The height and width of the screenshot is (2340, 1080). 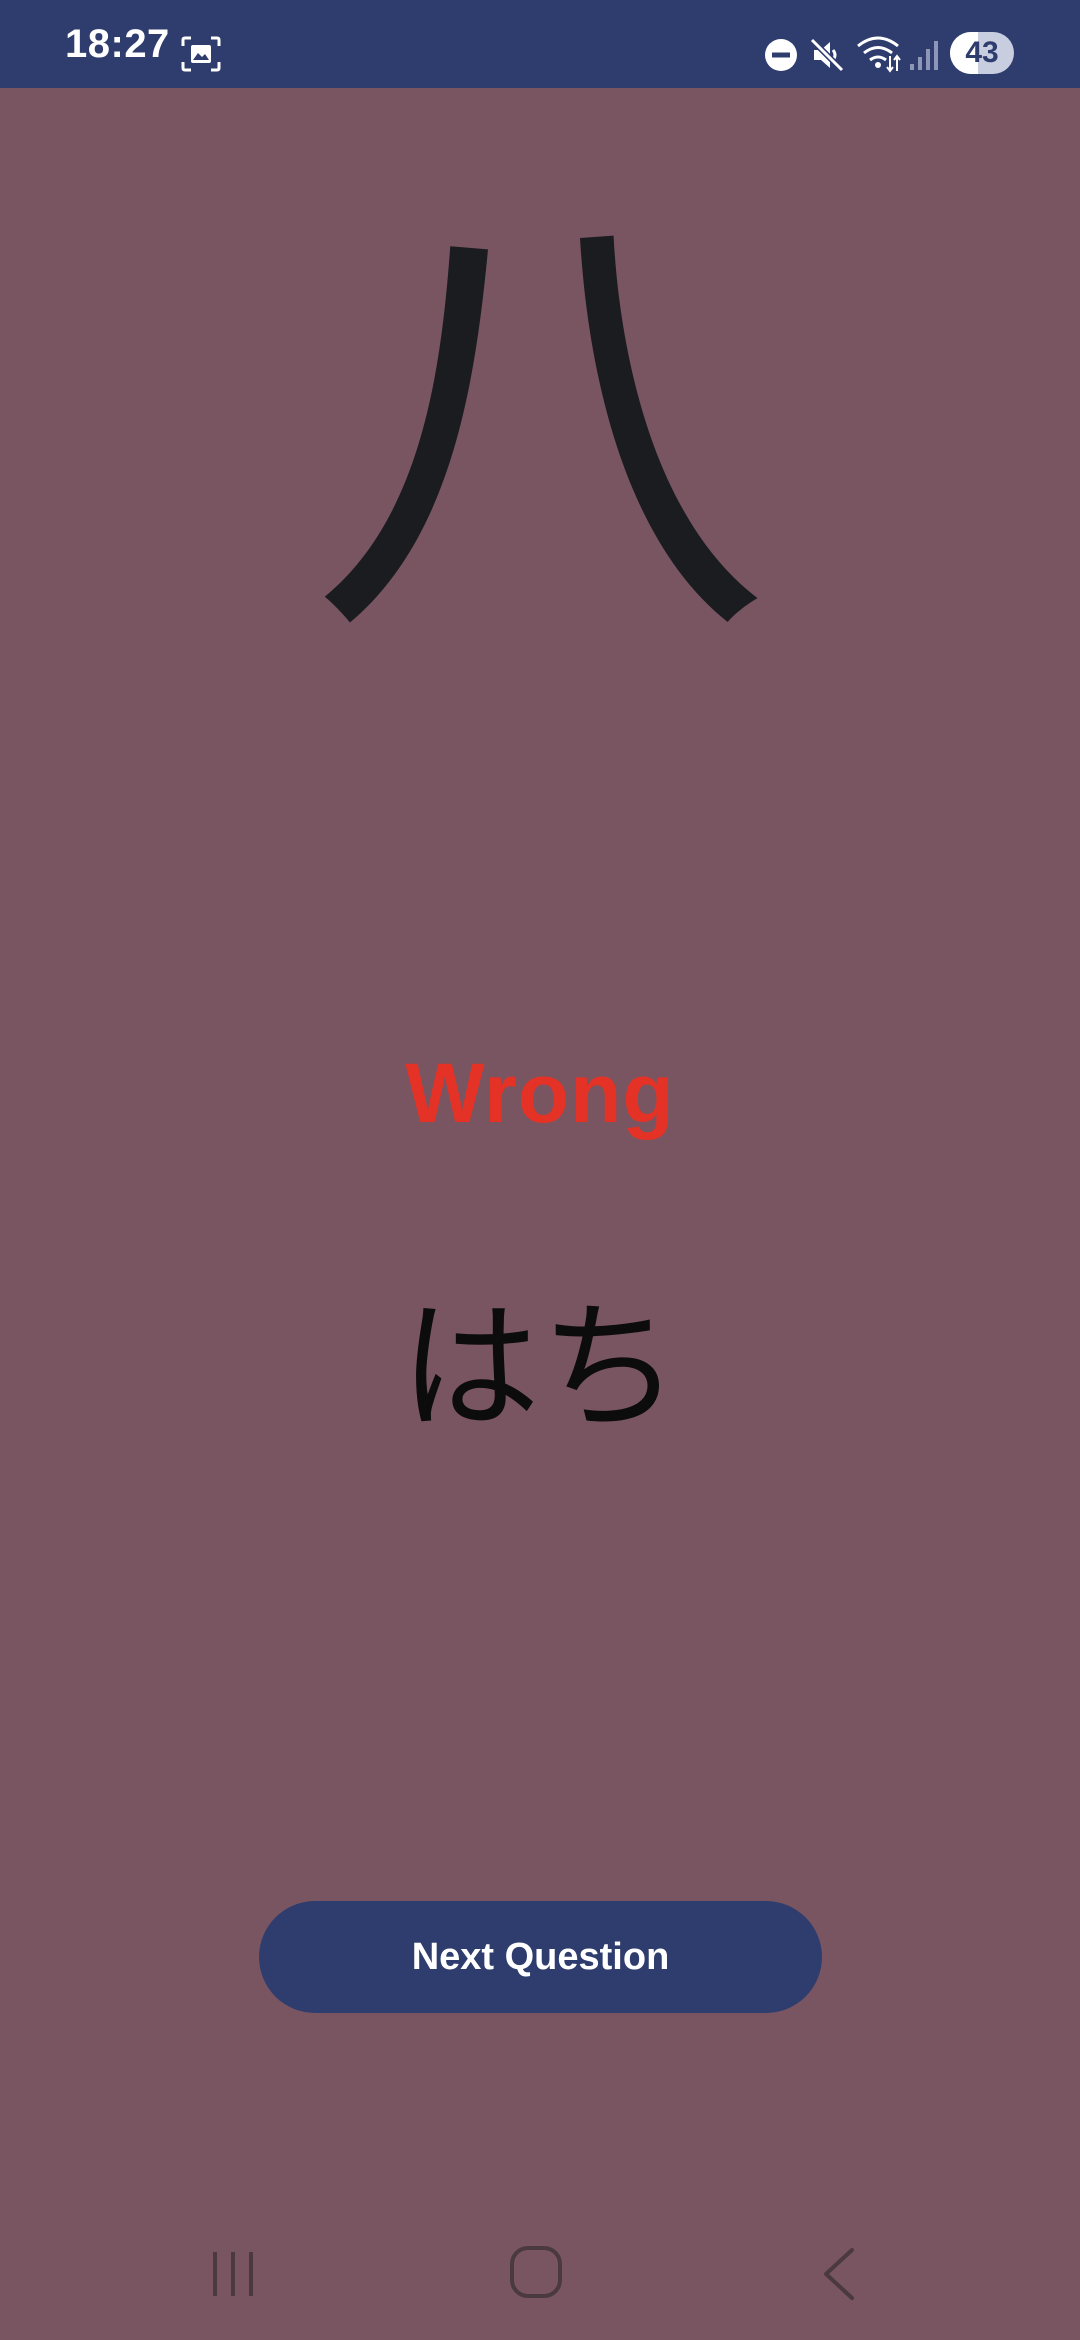 What do you see at coordinates (827, 55) in the screenshot?
I see `mute-icon` at bounding box center [827, 55].